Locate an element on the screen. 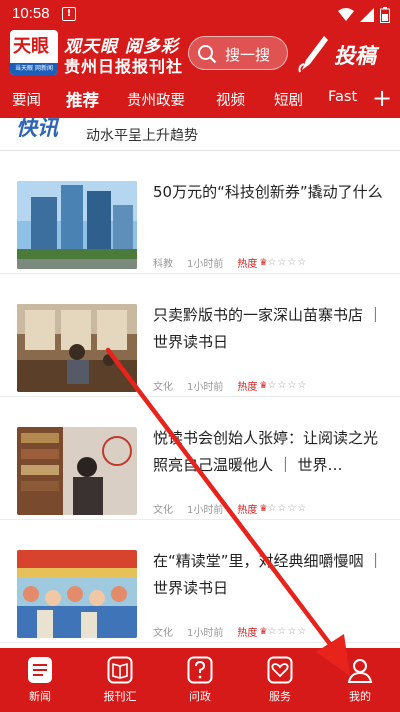 The image size is (400, 712). nav-inquiry-label: 问政 is located at coordinates (200, 696).